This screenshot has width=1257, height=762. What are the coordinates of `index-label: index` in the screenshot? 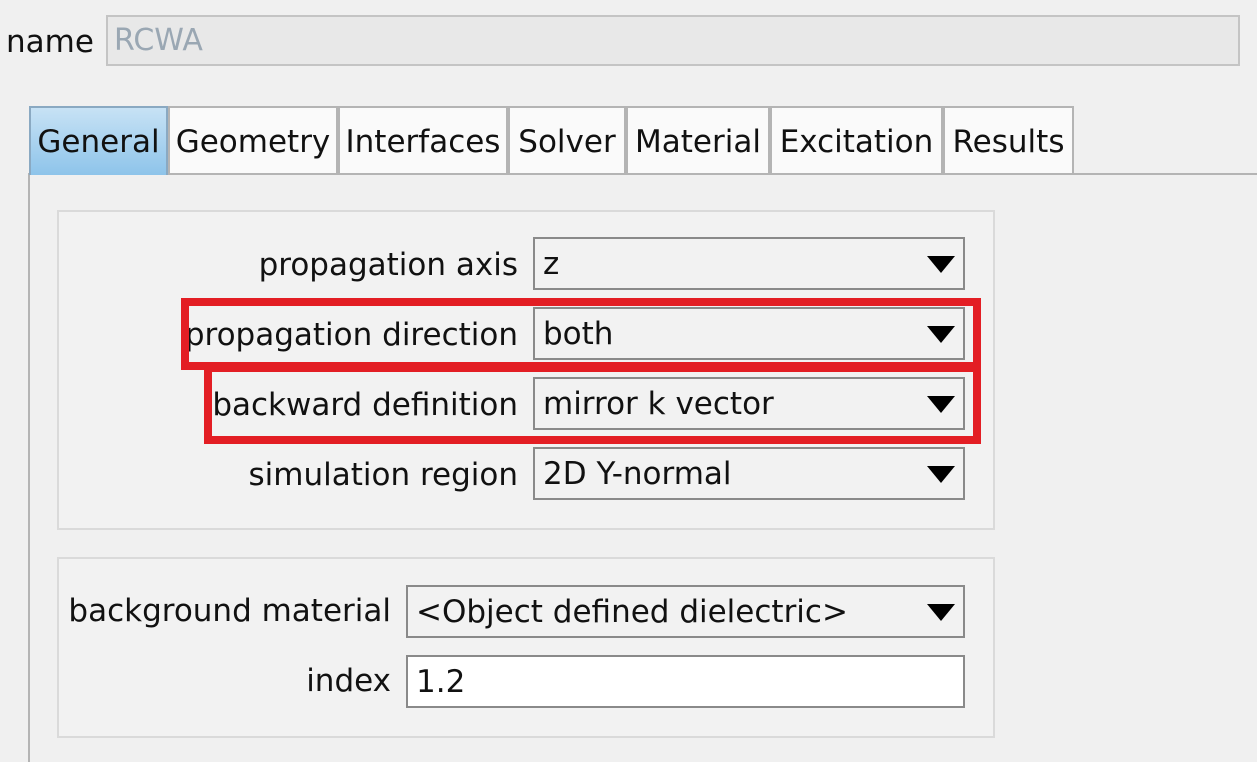 It's located at (348, 681).